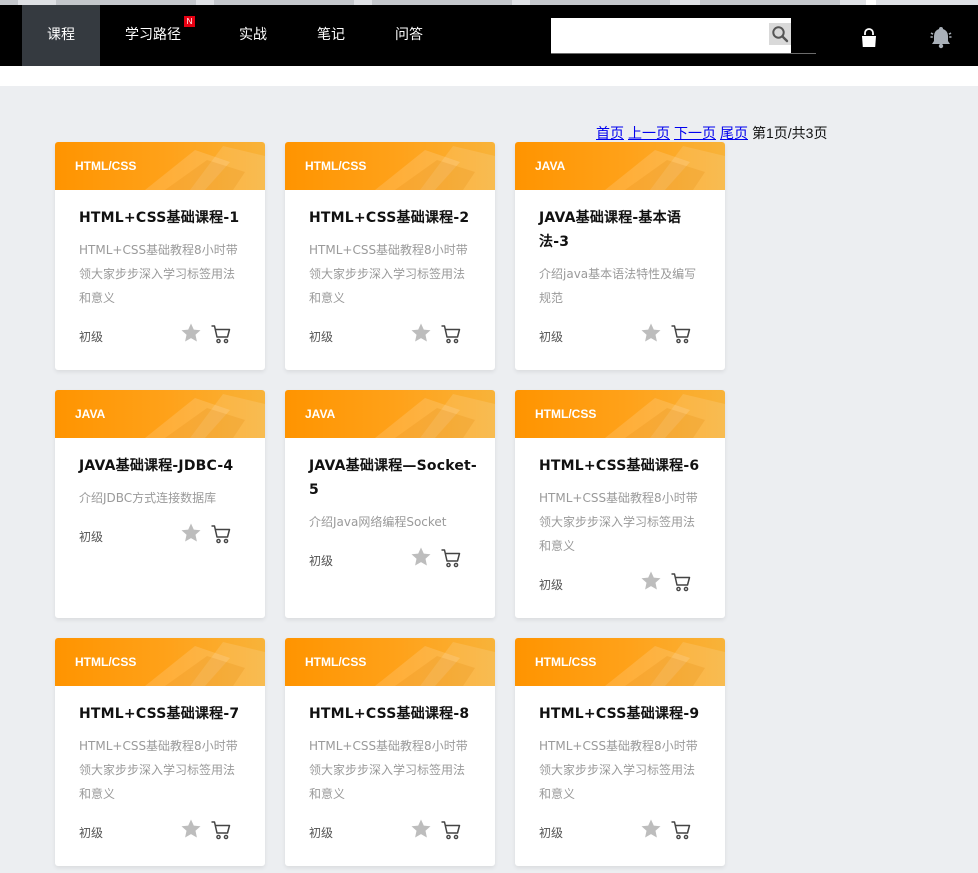 Image resolution: width=978 pixels, height=873 pixels. Describe the element at coordinates (618, 286) in the screenshot. I see `card-description: 介绍java基本语法特性及编写规范` at that location.